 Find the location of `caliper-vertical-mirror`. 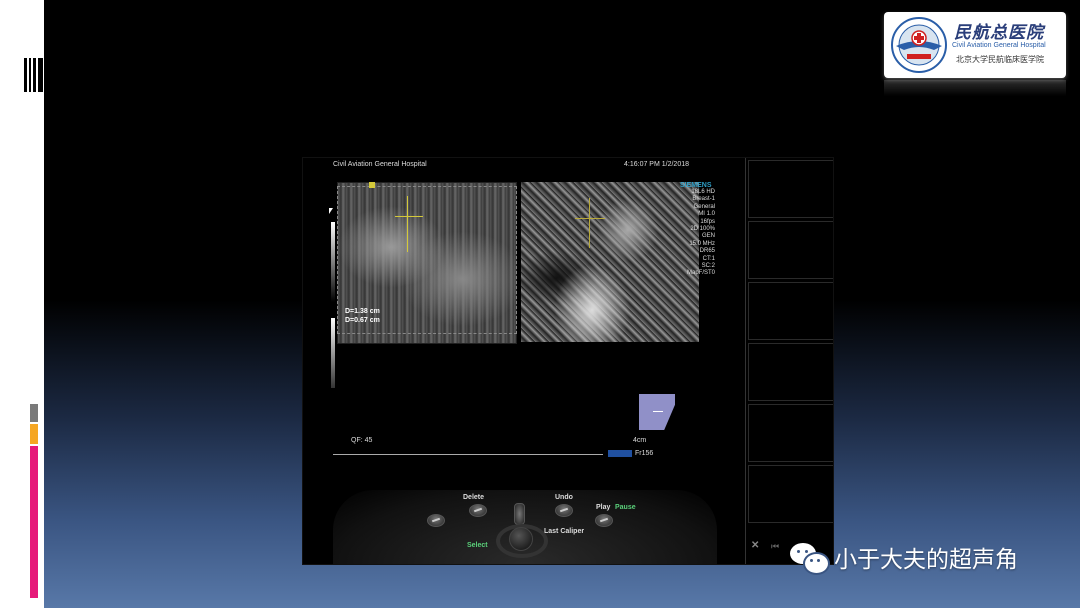

caliper-vertical-mirror is located at coordinates (589, 223).